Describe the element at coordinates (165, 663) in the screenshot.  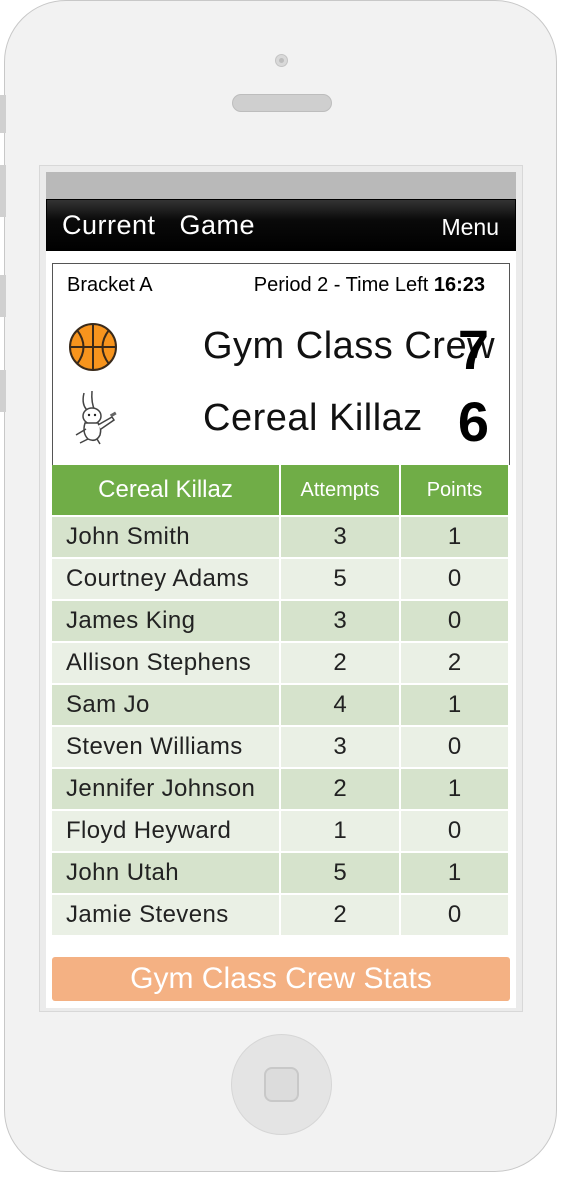
I see `player-name-cell: Allison Stephens` at that location.